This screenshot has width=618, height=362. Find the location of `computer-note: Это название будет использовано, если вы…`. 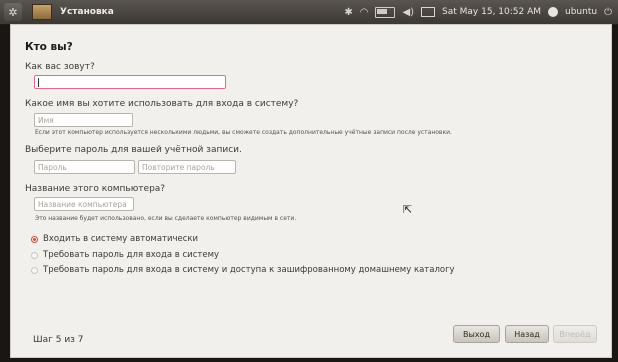

computer-note: Это название будет использовано, если вы… is located at coordinates (166, 218).